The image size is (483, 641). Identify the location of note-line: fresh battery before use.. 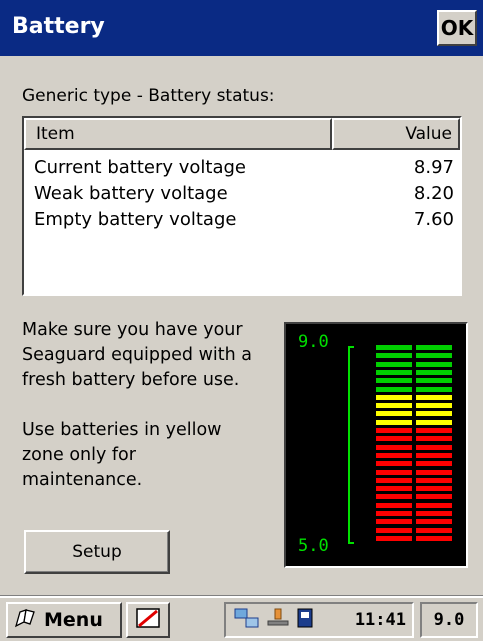
(131, 380).